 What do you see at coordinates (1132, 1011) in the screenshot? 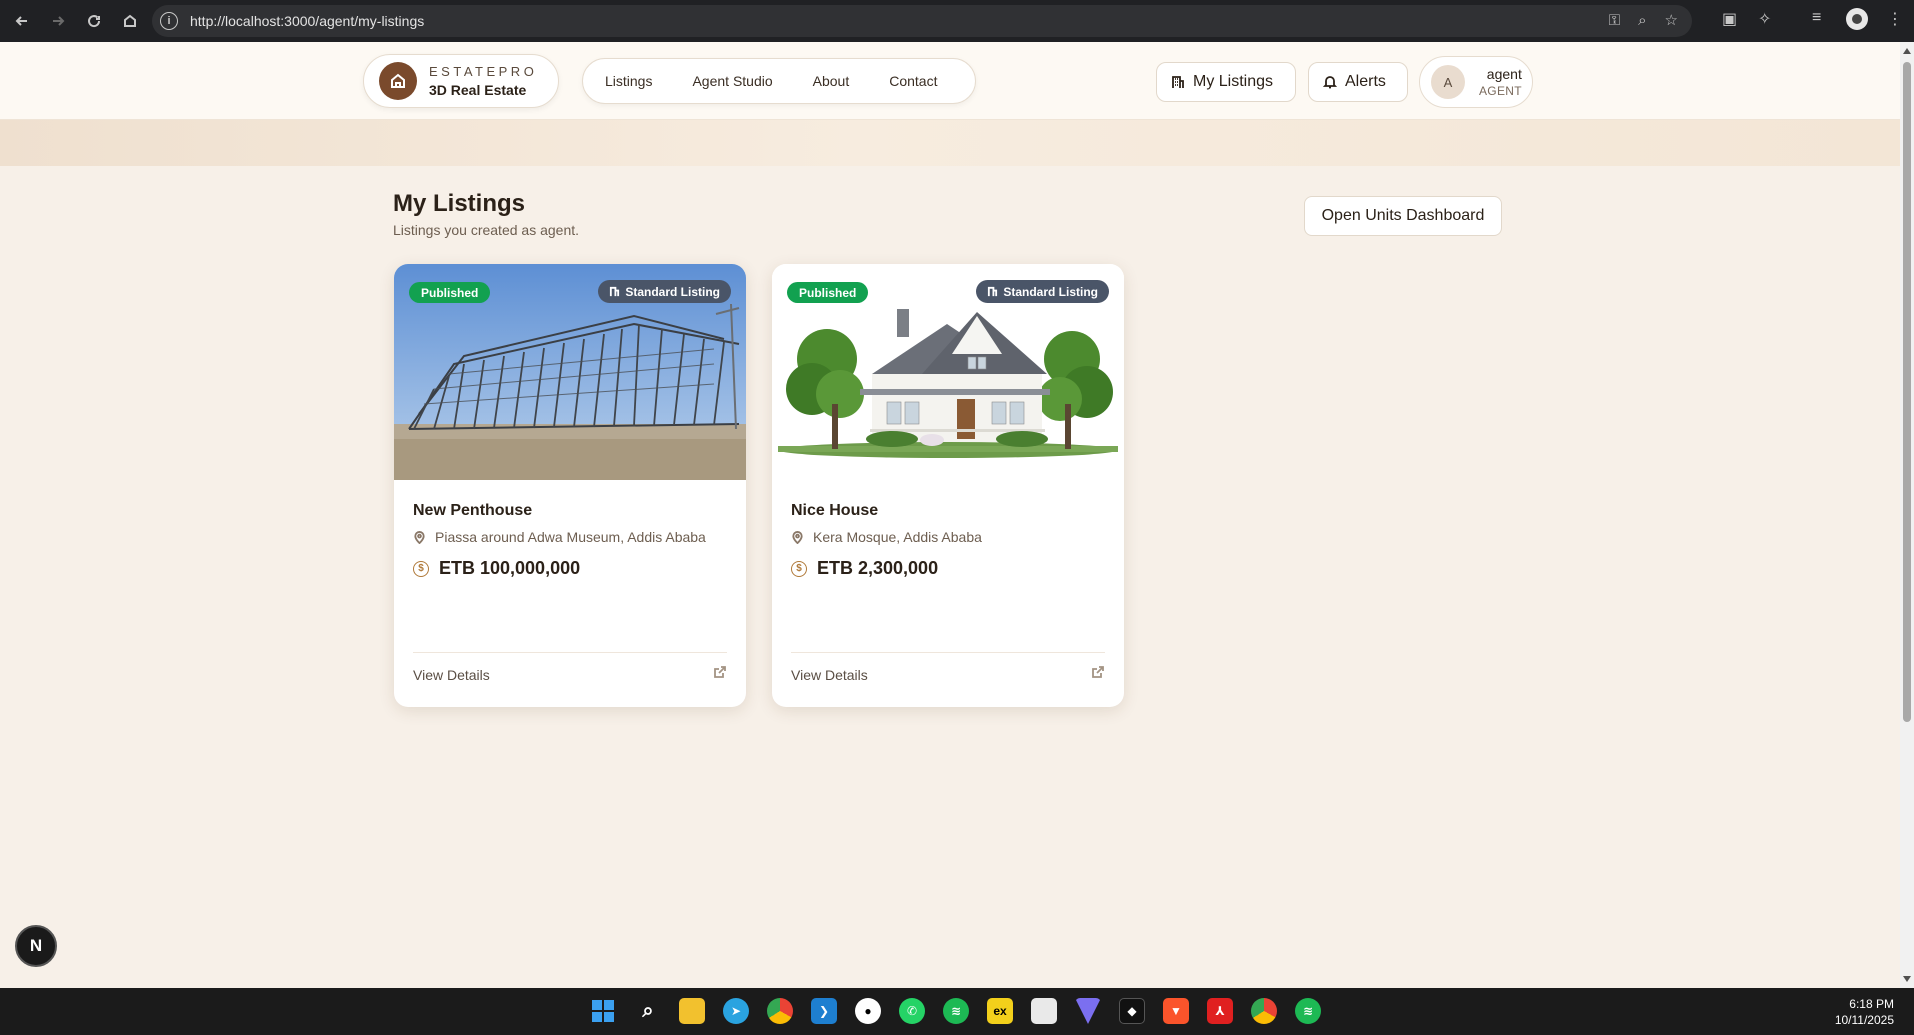
I see `notion-icon: ◆` at bounding box center [1132, 1011].